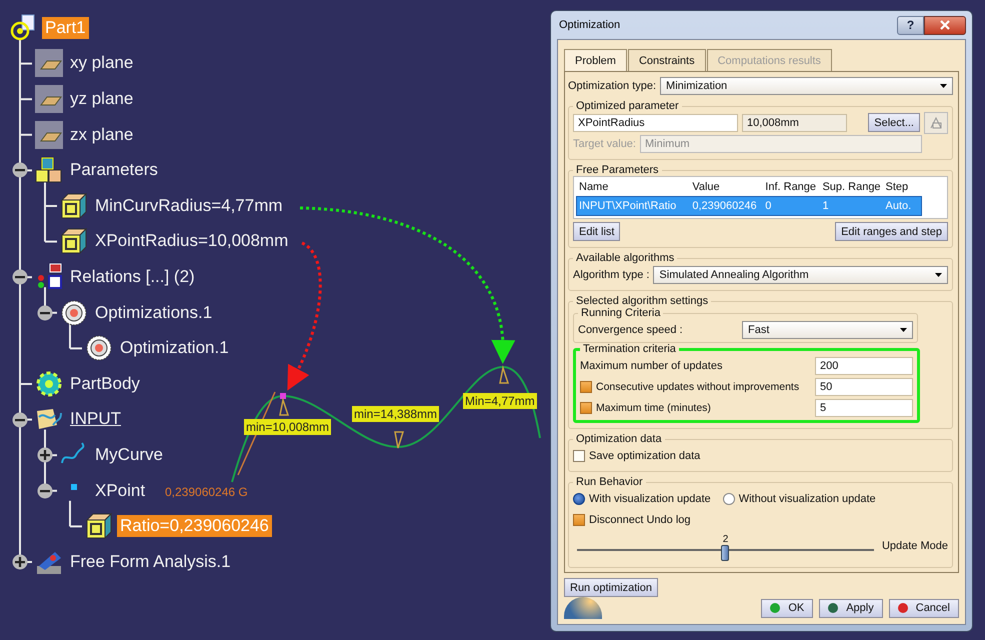 The width and height of the screenshot is (985, 640). What do you see at coordinates (189, 205) in the screenshot?
I see `tree-item: MinCurvRadius=4,77mm` at bounding box center [189, 205].